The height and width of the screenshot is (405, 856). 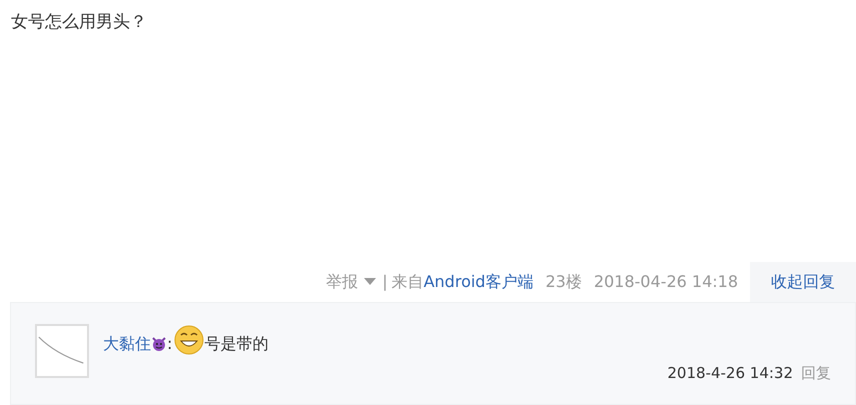 I want to click on report-link: 举报, so click(x=342, y=282).